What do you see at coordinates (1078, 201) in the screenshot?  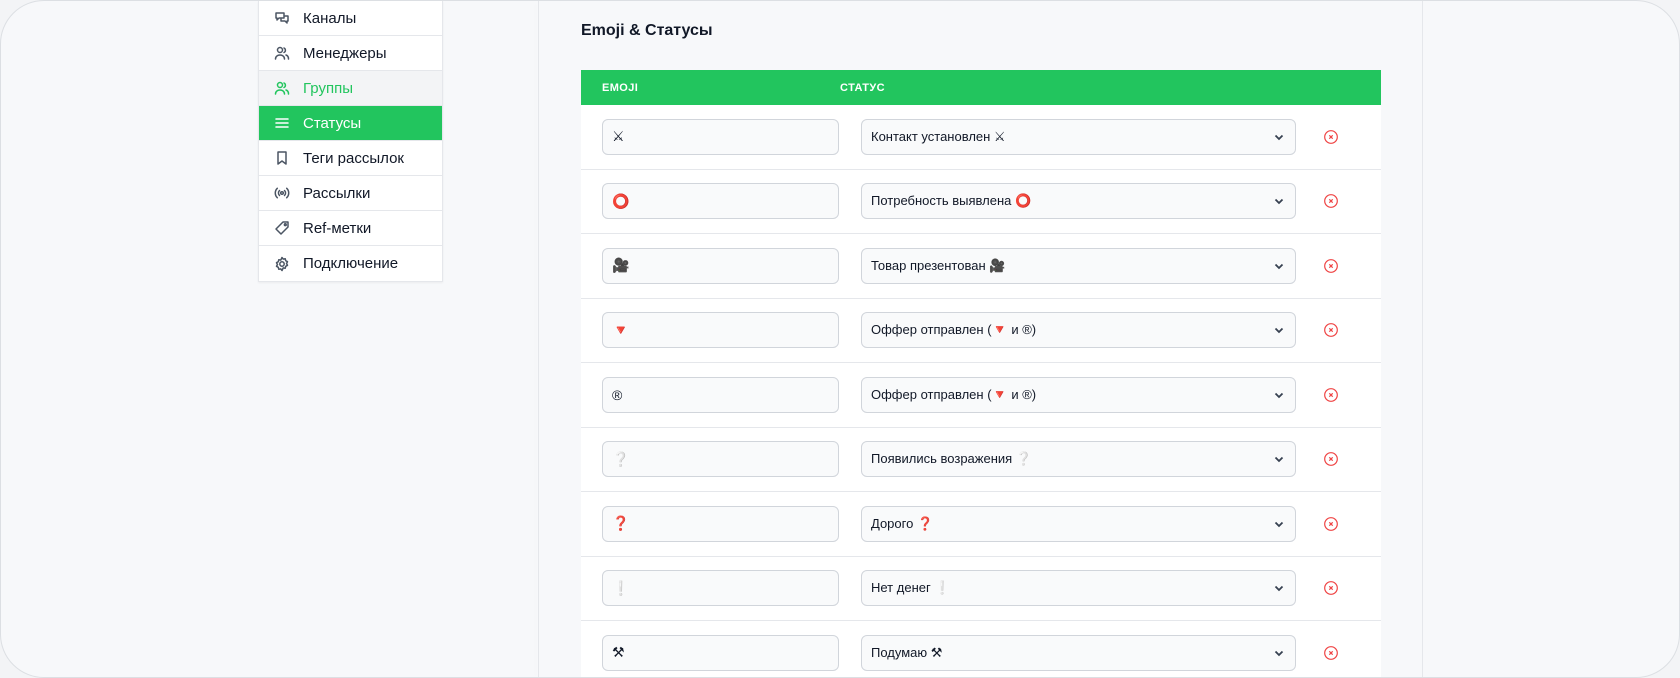 I see `status-select: Потребность выявлена ⭕` at bounding box center [1078, 201].